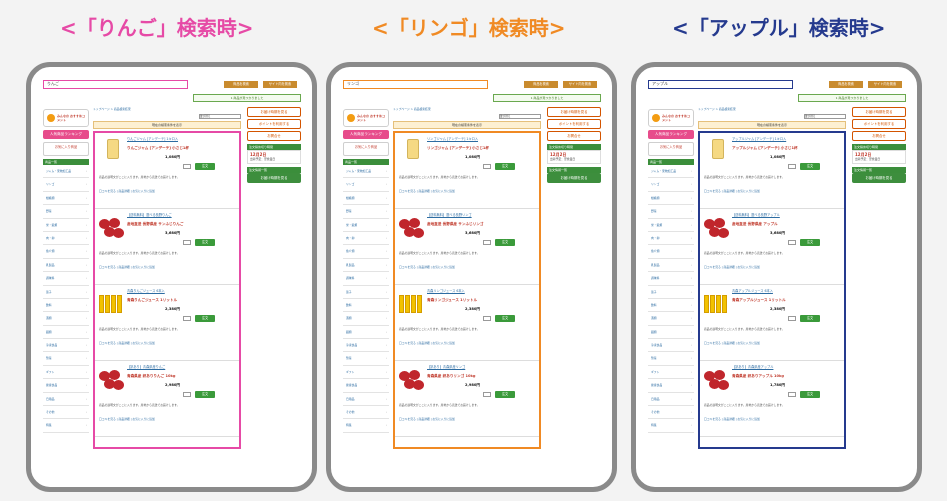  What do you see at coordinates (172, 376) in the screenshot?
I see `product-link: 青森県産 訳ありりんご 10kg` at bounding box center [172, 376].